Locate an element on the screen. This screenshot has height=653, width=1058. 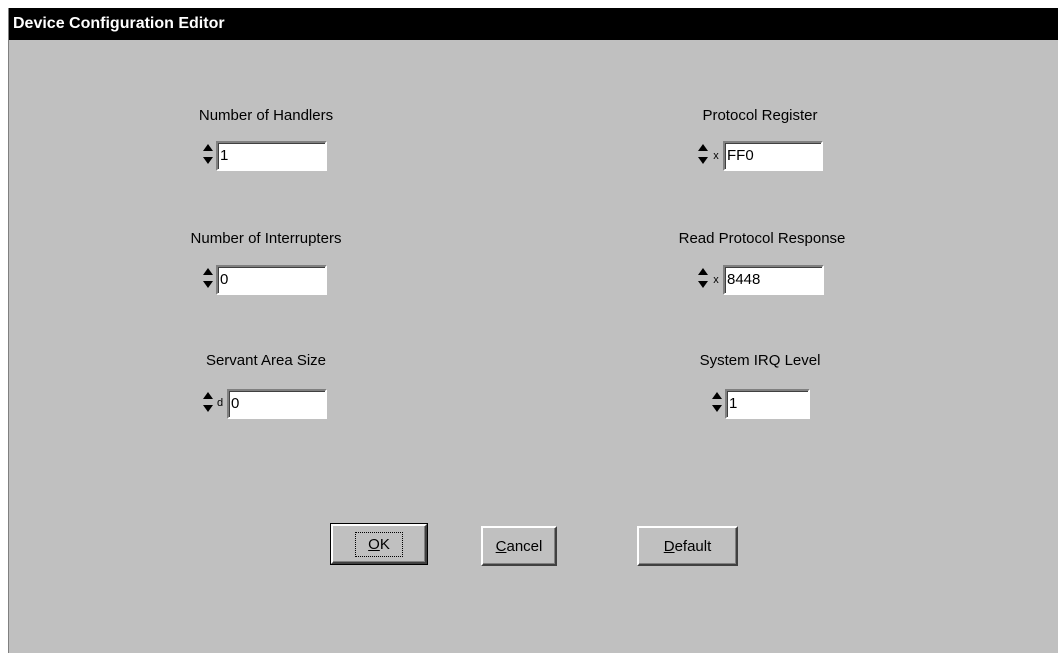
protocol-register-spinner is located at coordinates (703, 155).